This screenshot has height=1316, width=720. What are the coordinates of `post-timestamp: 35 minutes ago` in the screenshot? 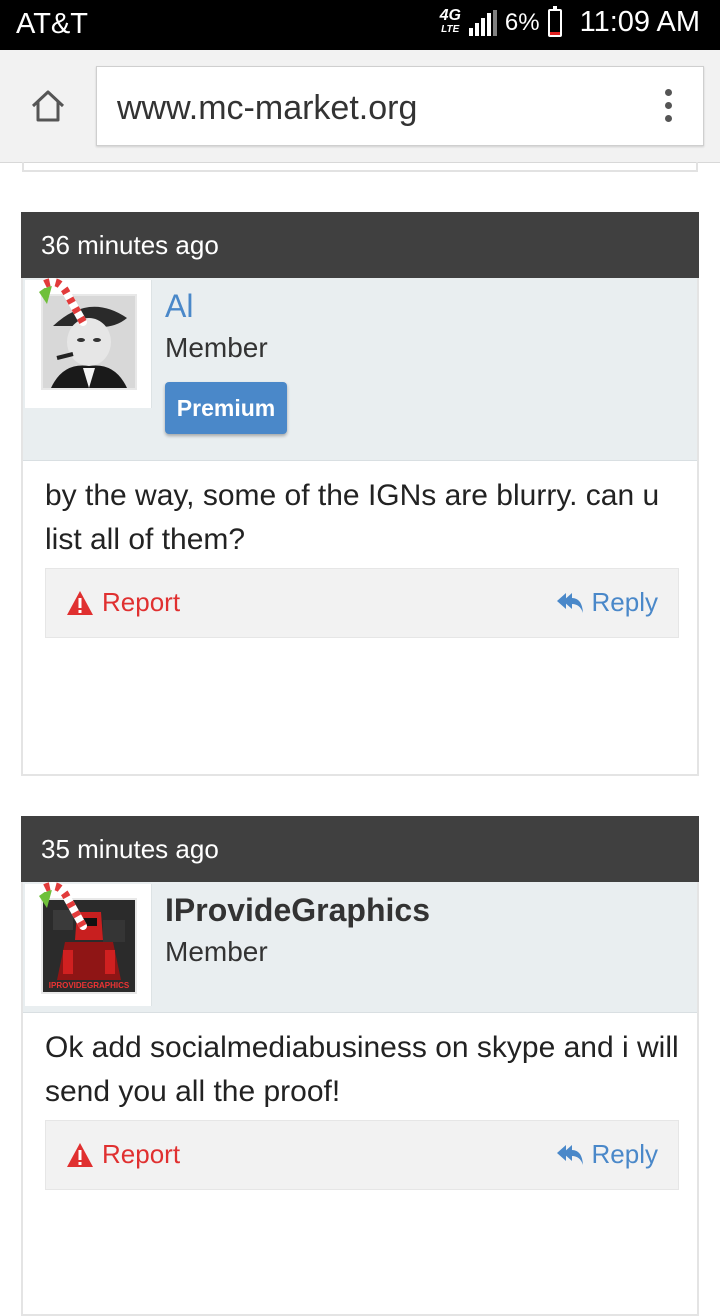 It's located at (360, 849).